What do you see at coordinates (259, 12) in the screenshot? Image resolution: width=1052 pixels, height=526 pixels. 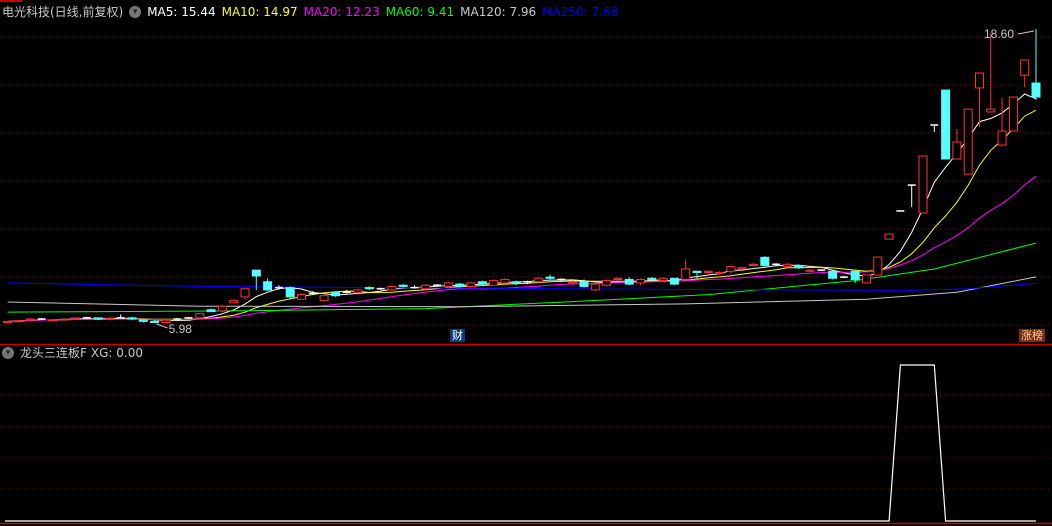 I see `ma10-label: MA10: 14.97` at bounding box center [259, 12].